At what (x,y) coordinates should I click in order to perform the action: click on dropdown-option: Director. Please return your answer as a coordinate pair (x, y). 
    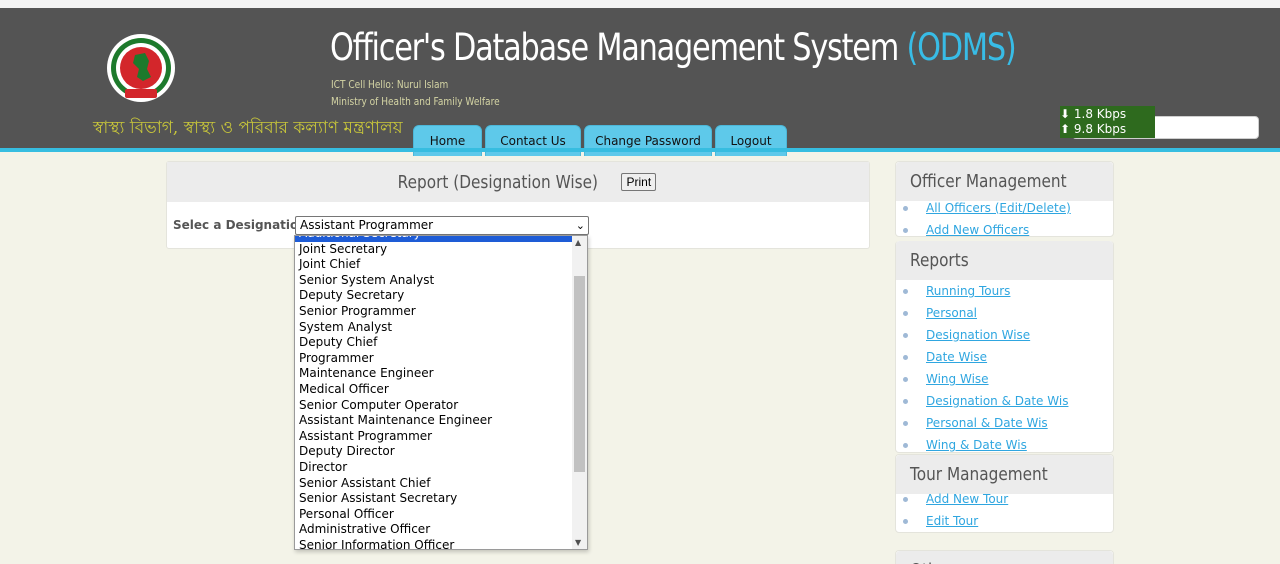
    Looking at the image, I should click on (434, 468).